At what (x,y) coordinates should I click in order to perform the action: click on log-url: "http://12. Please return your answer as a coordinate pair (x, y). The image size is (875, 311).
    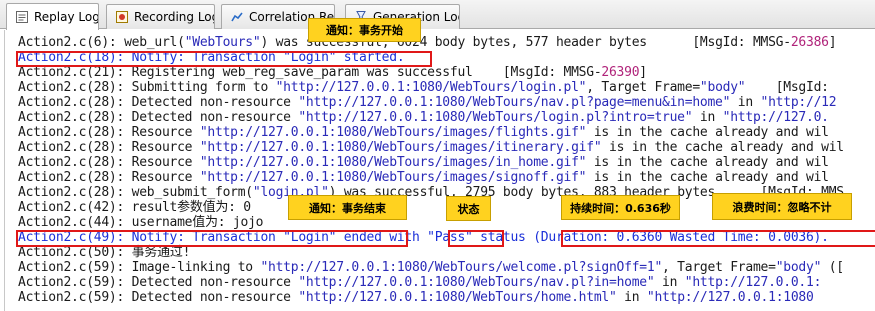
    Looking at the image, I should click on (798, 102).